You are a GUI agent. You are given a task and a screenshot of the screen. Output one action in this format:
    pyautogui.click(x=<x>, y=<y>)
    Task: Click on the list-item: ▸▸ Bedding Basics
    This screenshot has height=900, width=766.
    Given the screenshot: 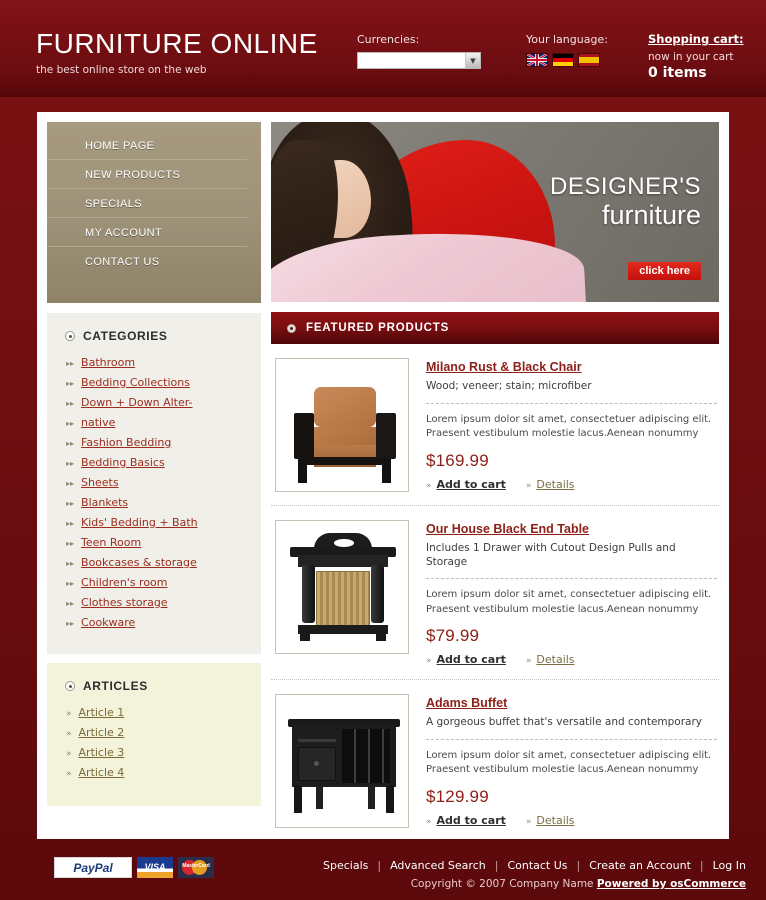 What is the action you would take?
    pyautogui.click(x=154, y=462)
    